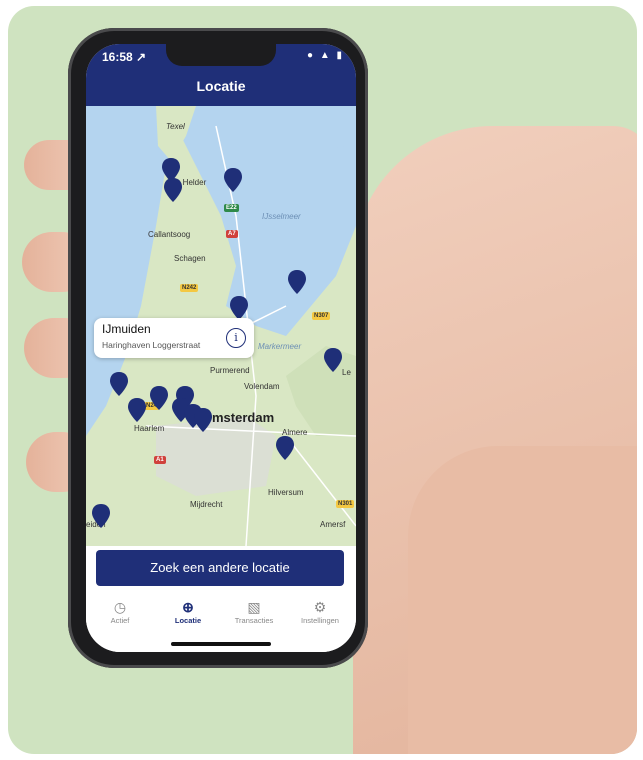 Image resolution: width=643 pixels, height=760 pixels. I want to click on tab-locatie: ⊕ Locatie, so click(188, 611).